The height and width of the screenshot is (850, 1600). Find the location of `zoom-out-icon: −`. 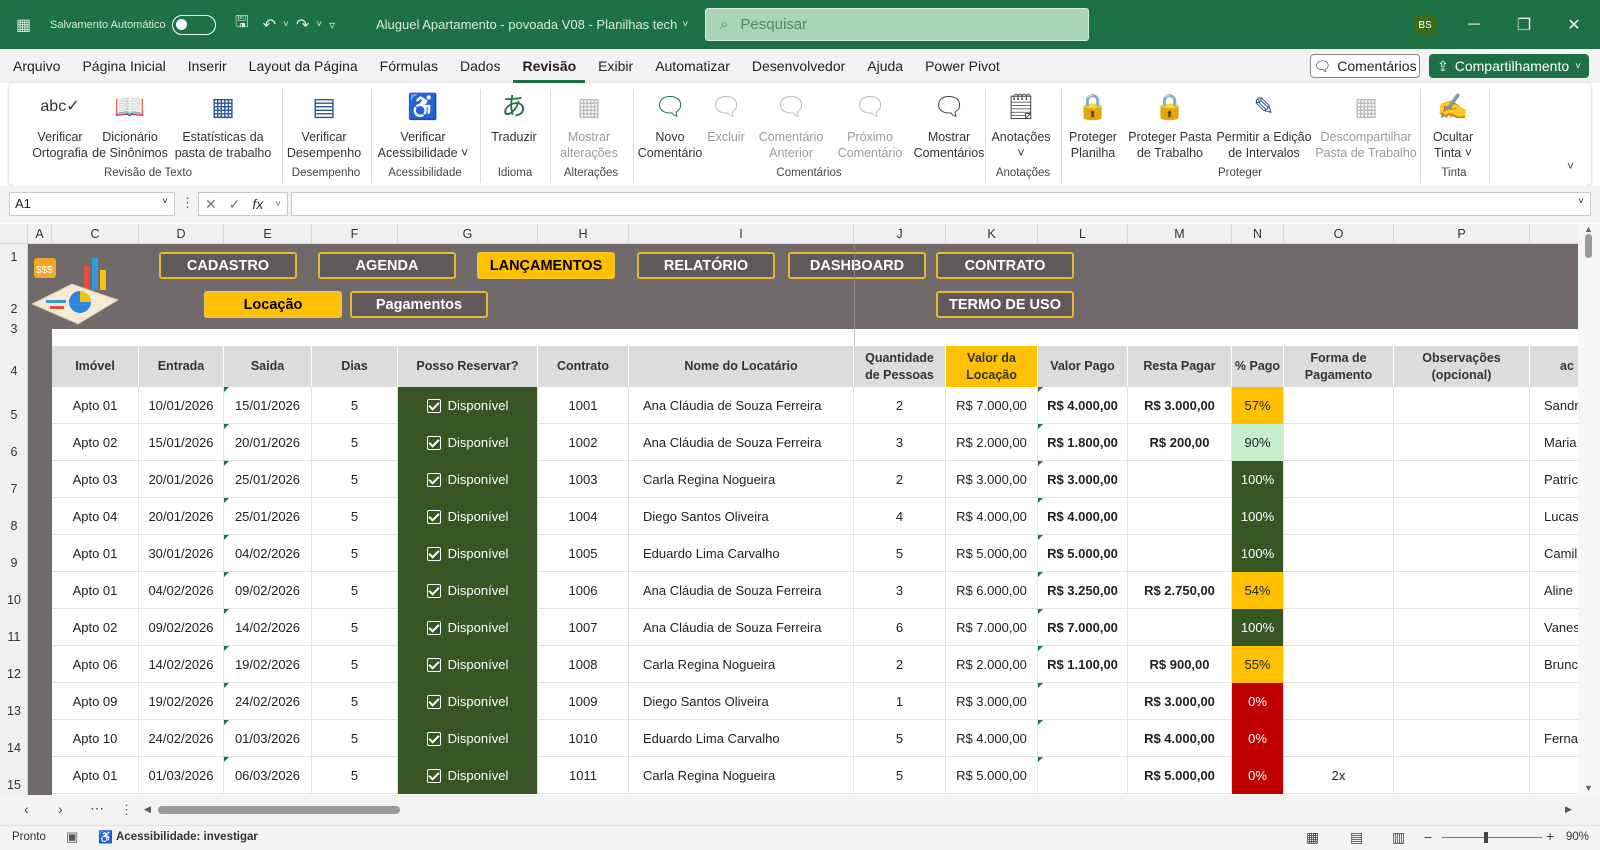

zoom-out-icon: − is located at coordinates (1428, 837).